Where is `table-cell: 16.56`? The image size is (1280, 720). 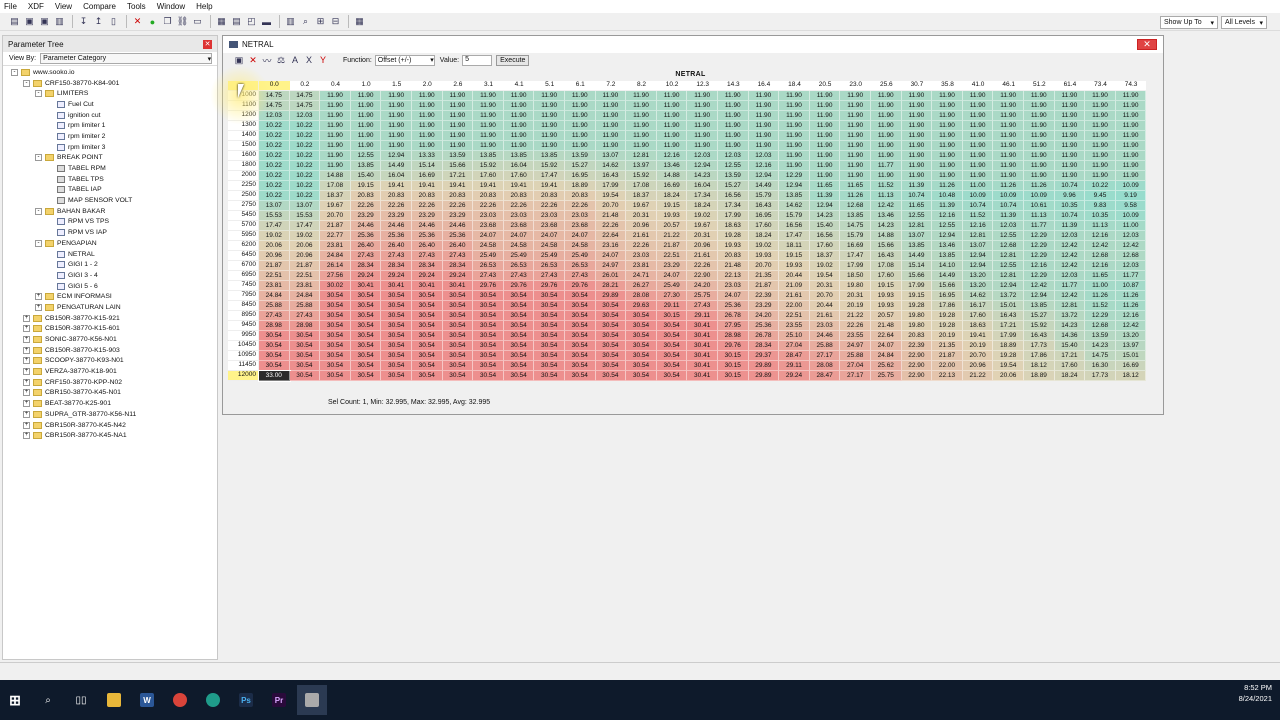
table-cell: 16.56 is located at coordinates (825, 236).